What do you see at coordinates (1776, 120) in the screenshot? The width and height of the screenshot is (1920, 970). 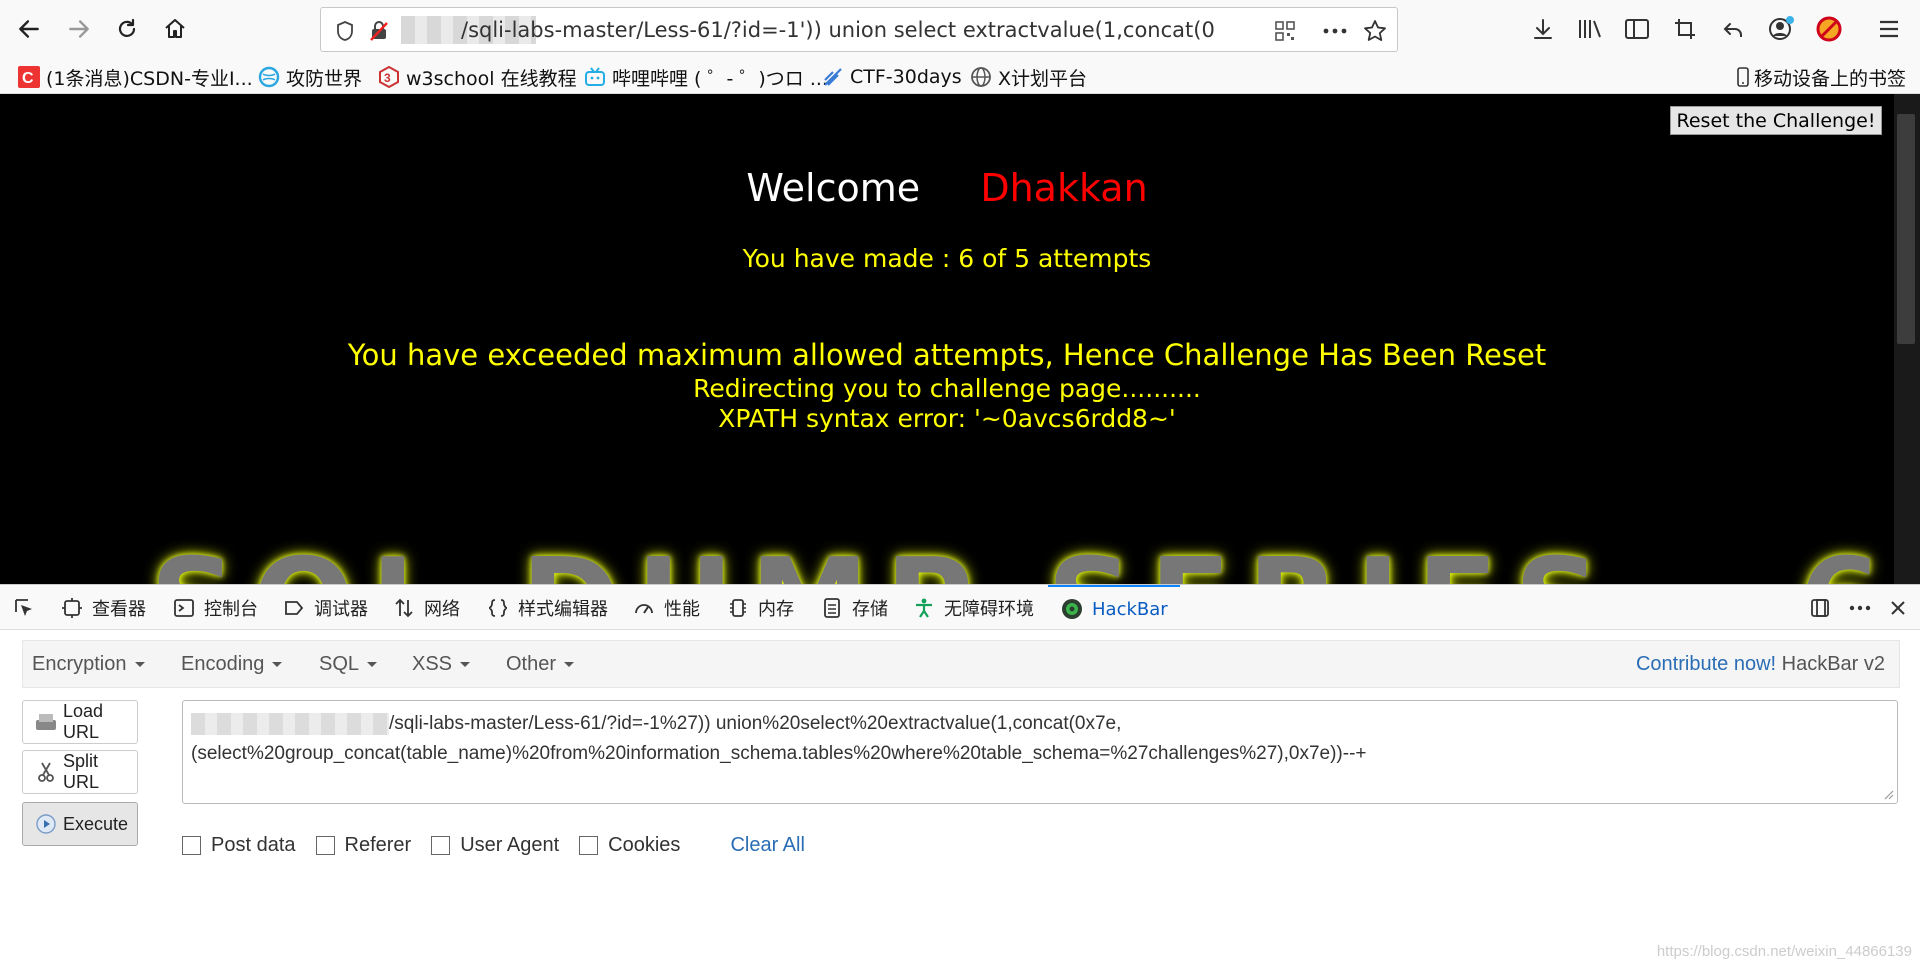 I see `reset-challenge-button: Reset the Challenge!` at bounding box center [1776, 120].